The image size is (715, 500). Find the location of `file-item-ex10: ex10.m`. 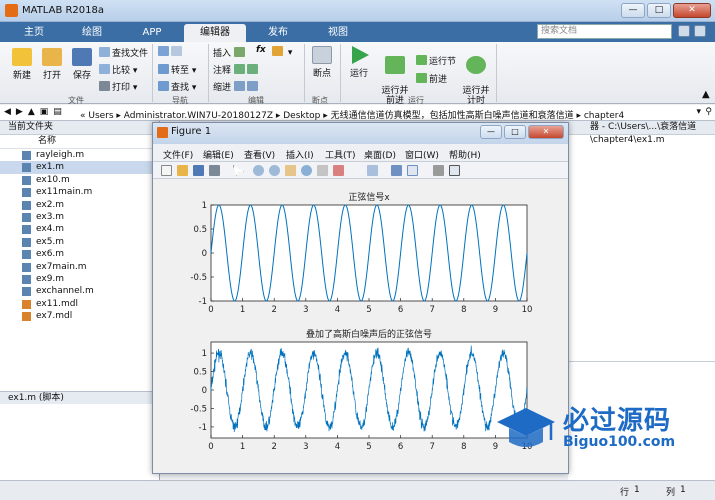

file-item-ex10: ex10.m is located at coordinates (79, 180).